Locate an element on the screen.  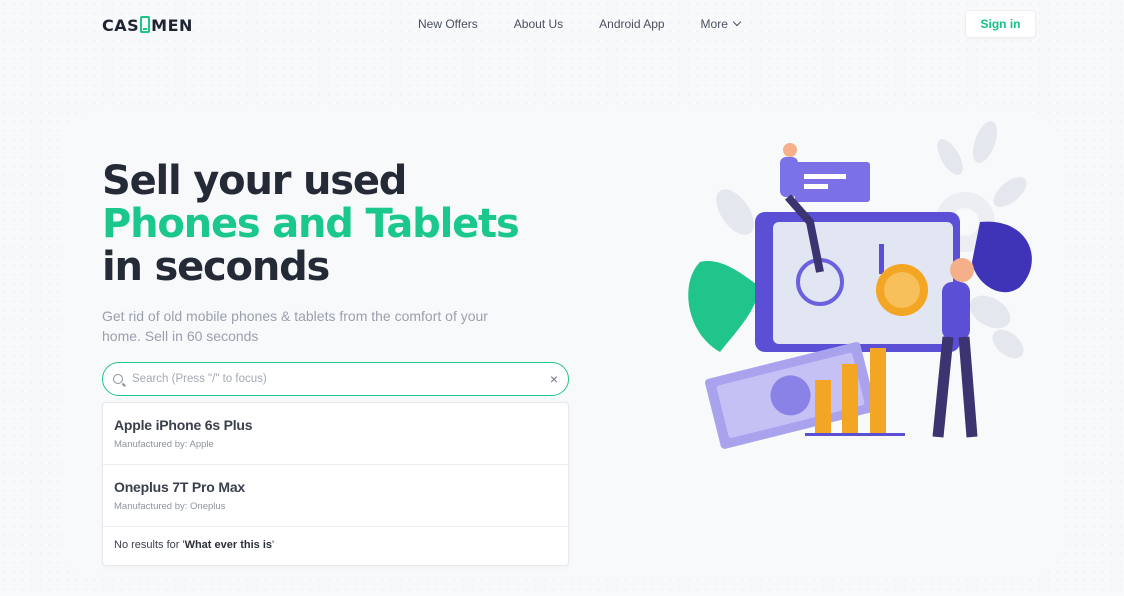
search-results: Apple iPhone 6s Plus Manufactured by is located at coordinates (335, 484).